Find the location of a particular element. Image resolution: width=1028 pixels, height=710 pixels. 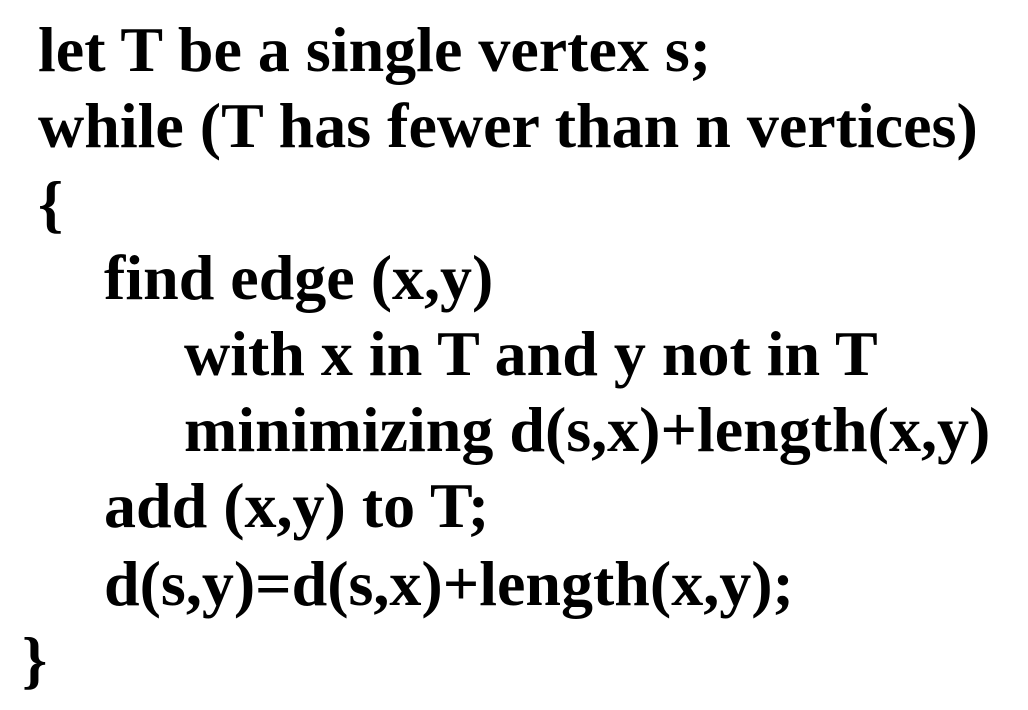

code-line-find-edge: find edge (x,y) is located at coordinates (299, 277).